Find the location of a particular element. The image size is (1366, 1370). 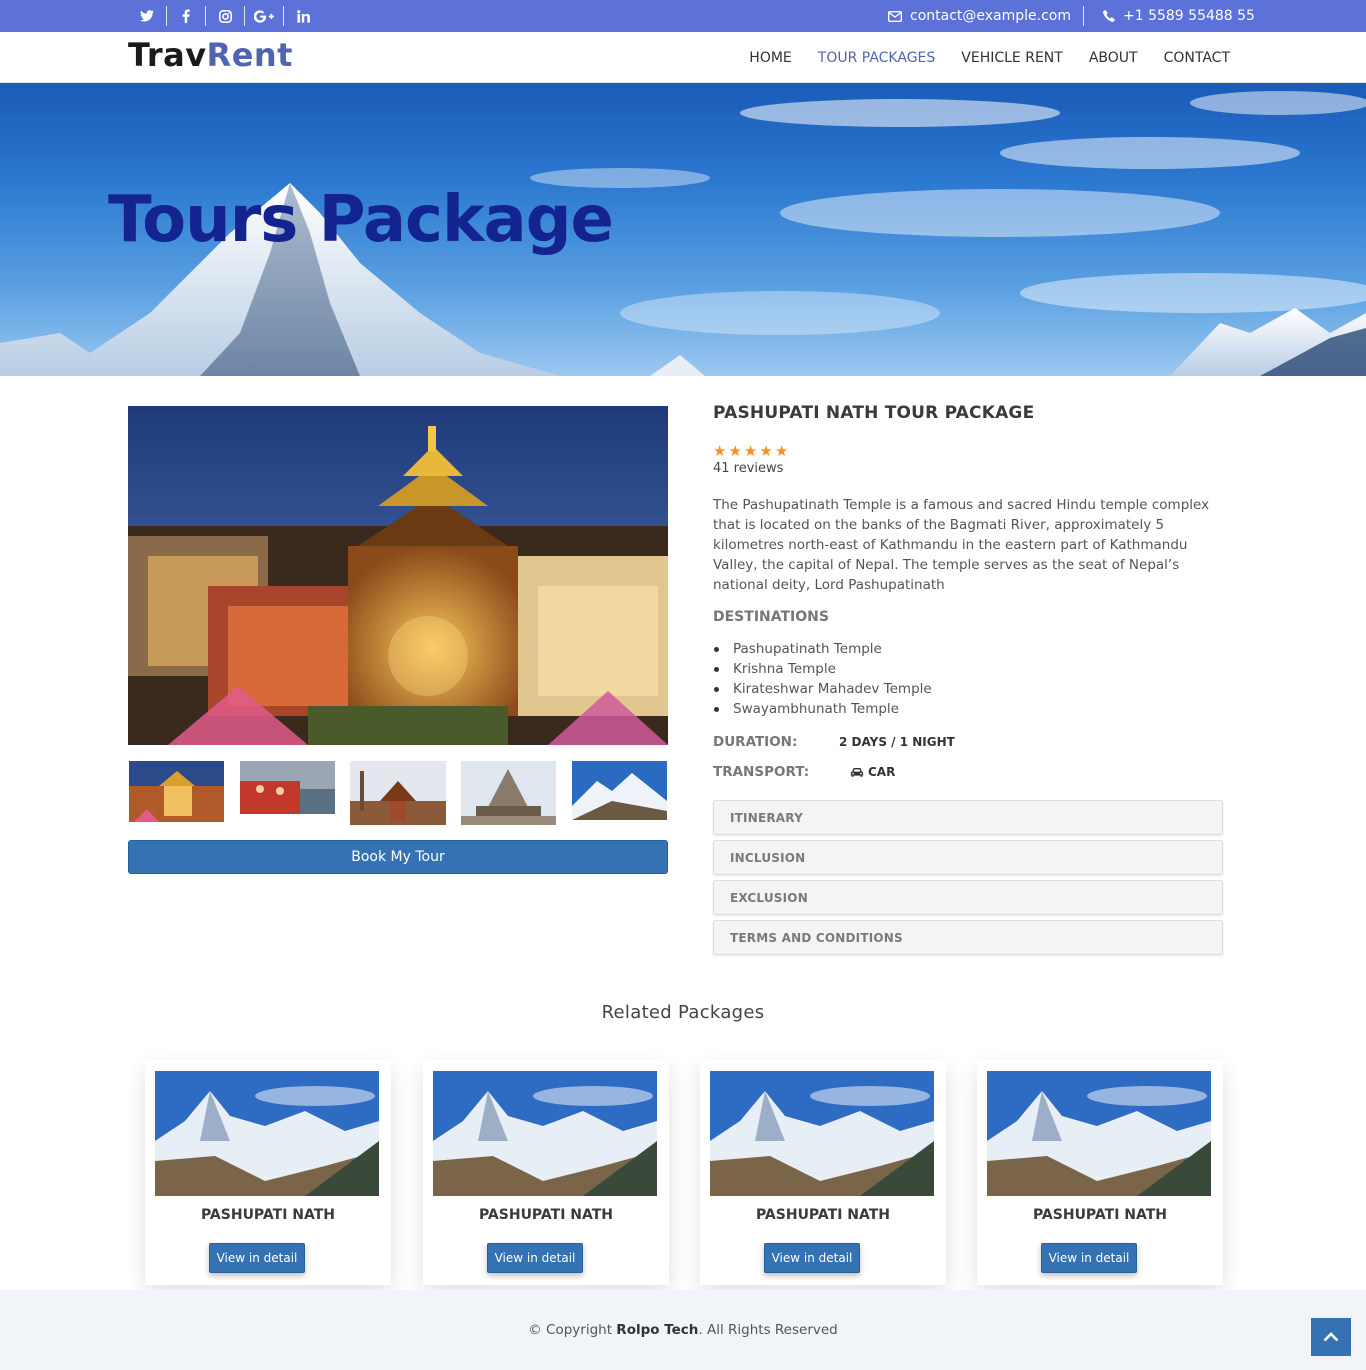

nav-tour-packages: TOUR PACKAGES is located at coordinates (877, 58).